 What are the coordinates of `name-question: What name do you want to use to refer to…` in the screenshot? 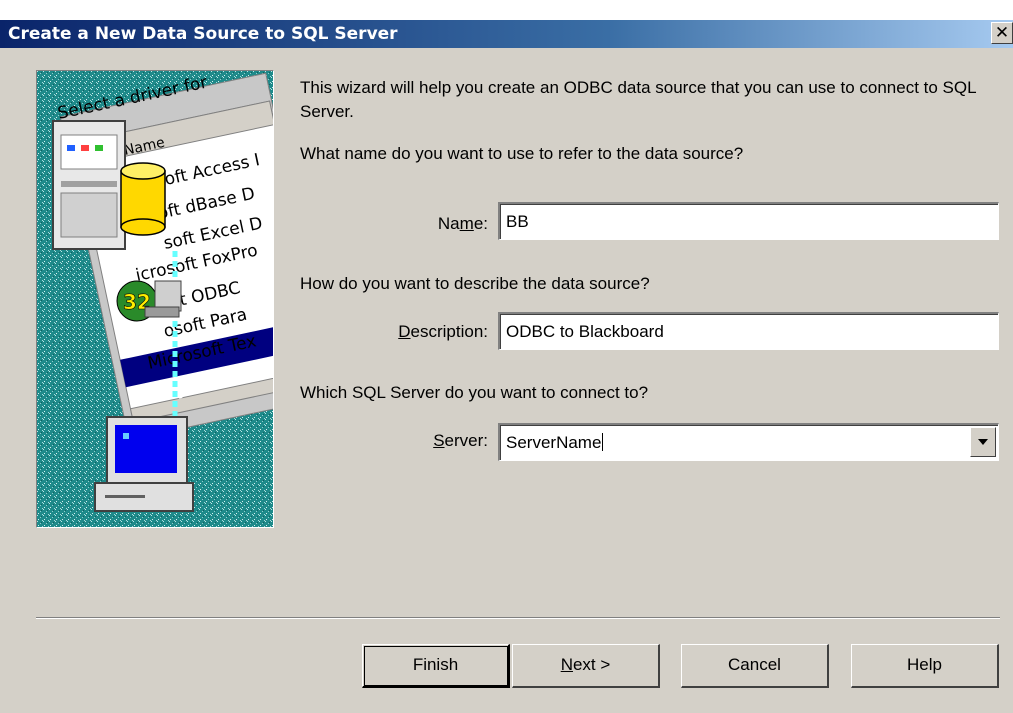 It's located at (522, 153).